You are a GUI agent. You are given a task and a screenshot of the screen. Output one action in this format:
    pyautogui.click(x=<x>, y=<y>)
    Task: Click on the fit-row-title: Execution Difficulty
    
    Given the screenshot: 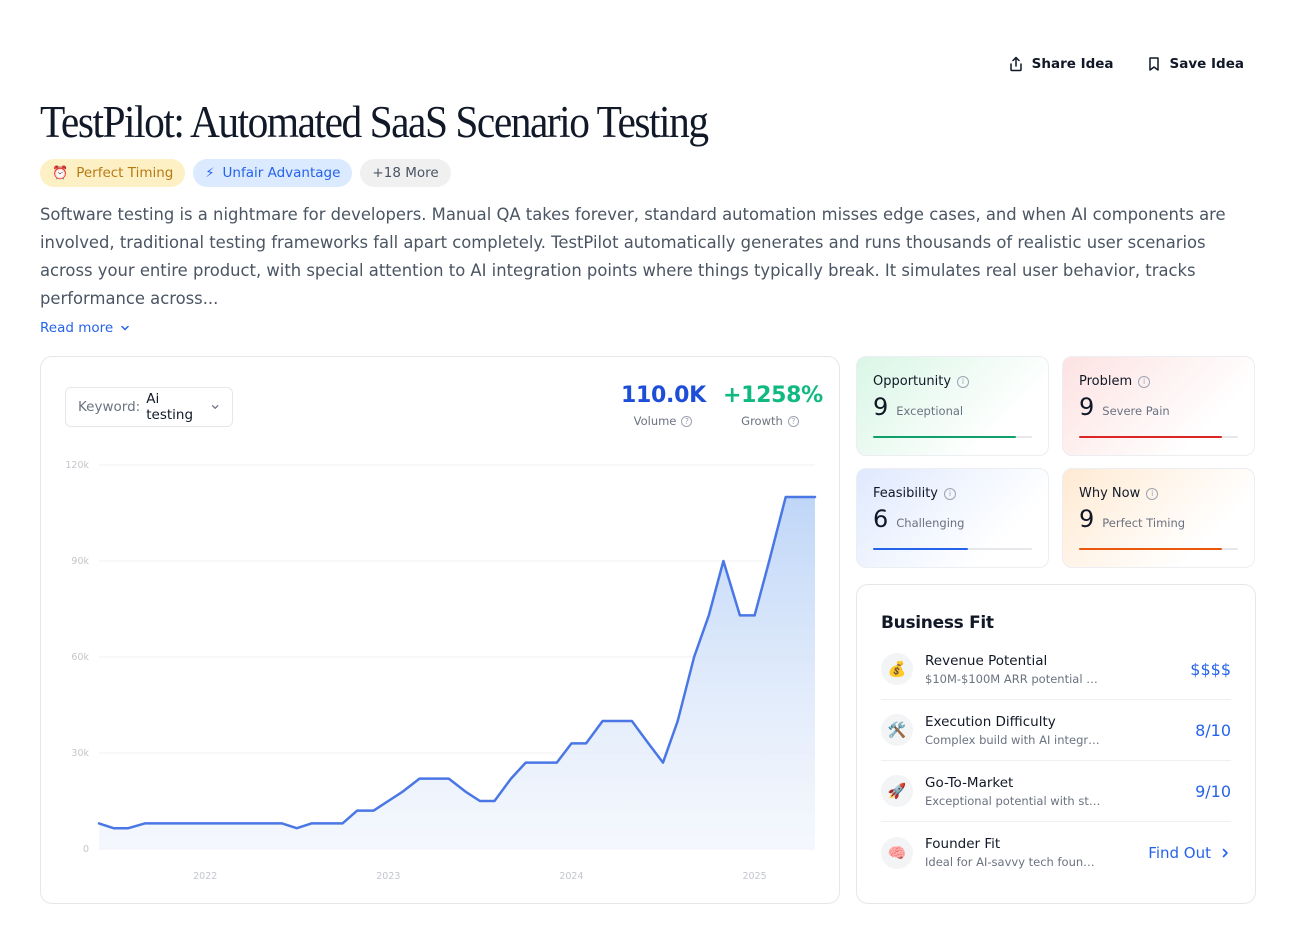 What is the action you would take?
    pyautogui.click(x=990, y=721)
    